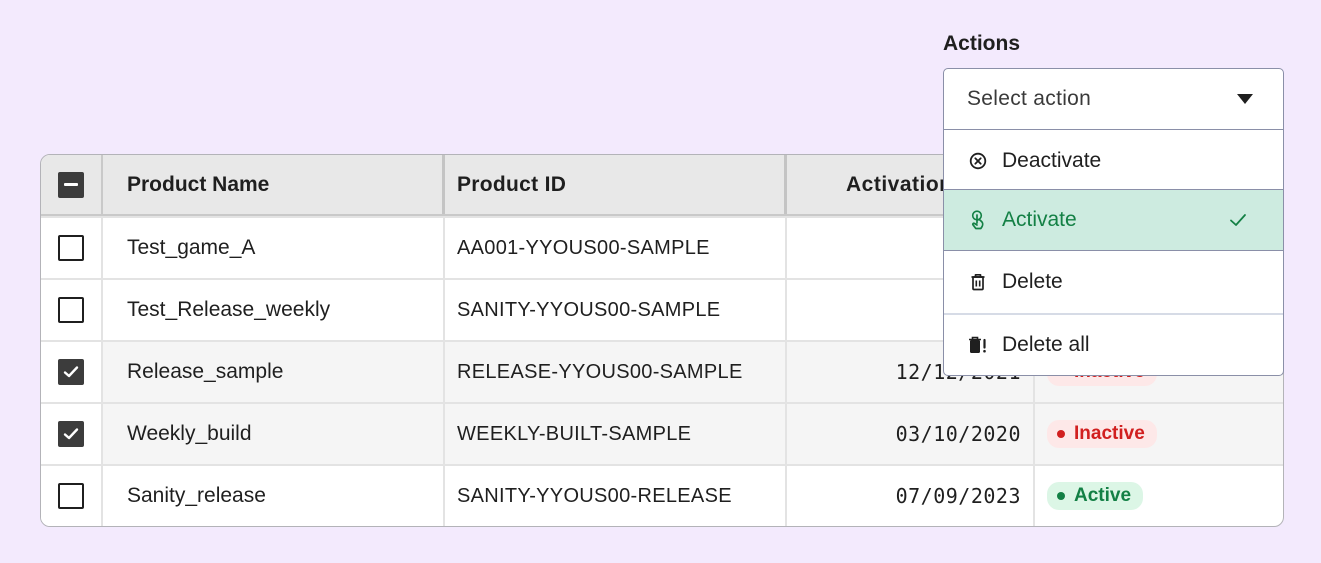 The width and height of the screenshot is (1321, 563). I want to click on menu-item-label: Activate, so click(1039, 219).